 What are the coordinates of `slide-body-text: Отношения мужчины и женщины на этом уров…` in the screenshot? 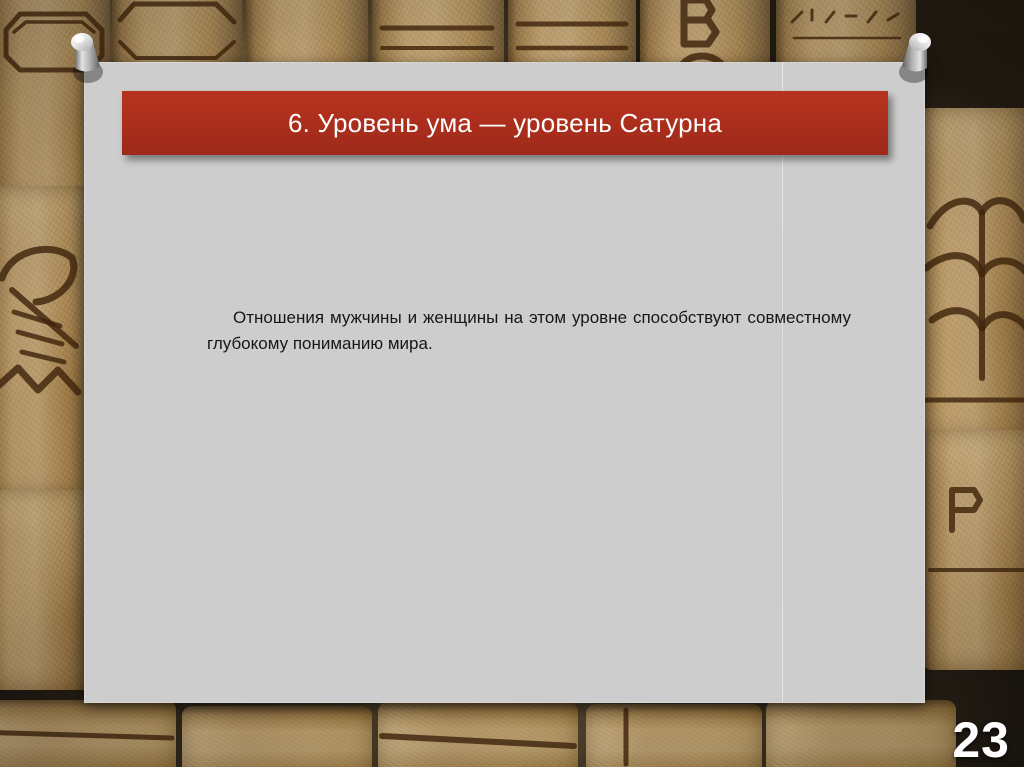 It's located at (529, 330).